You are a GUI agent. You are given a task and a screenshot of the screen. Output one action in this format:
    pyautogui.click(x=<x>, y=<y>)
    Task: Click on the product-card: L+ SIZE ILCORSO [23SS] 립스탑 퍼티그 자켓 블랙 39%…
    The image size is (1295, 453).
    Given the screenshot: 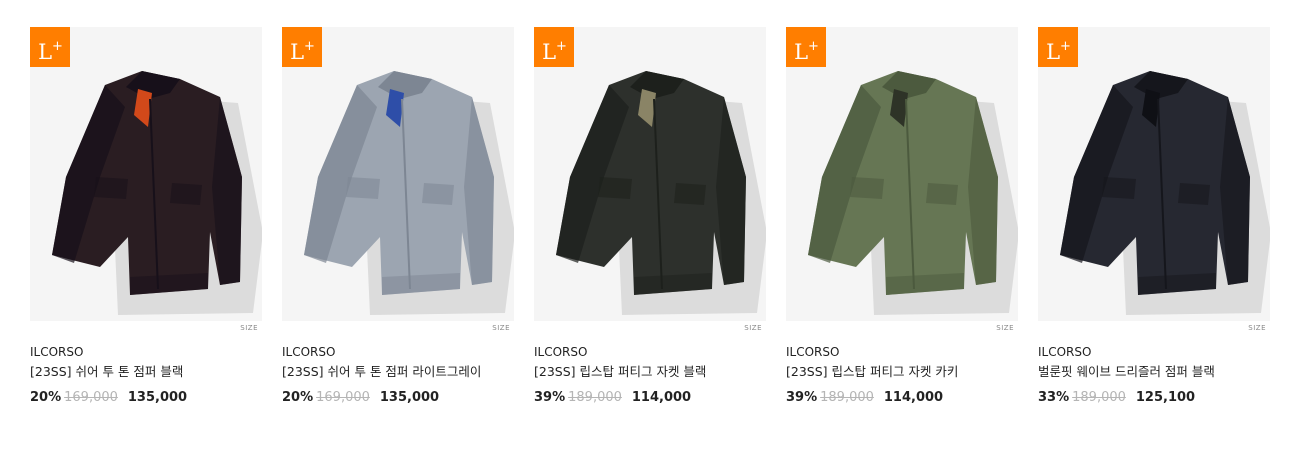 What is the action you would take?
    pyautogui.click(x=650, y=216)
    